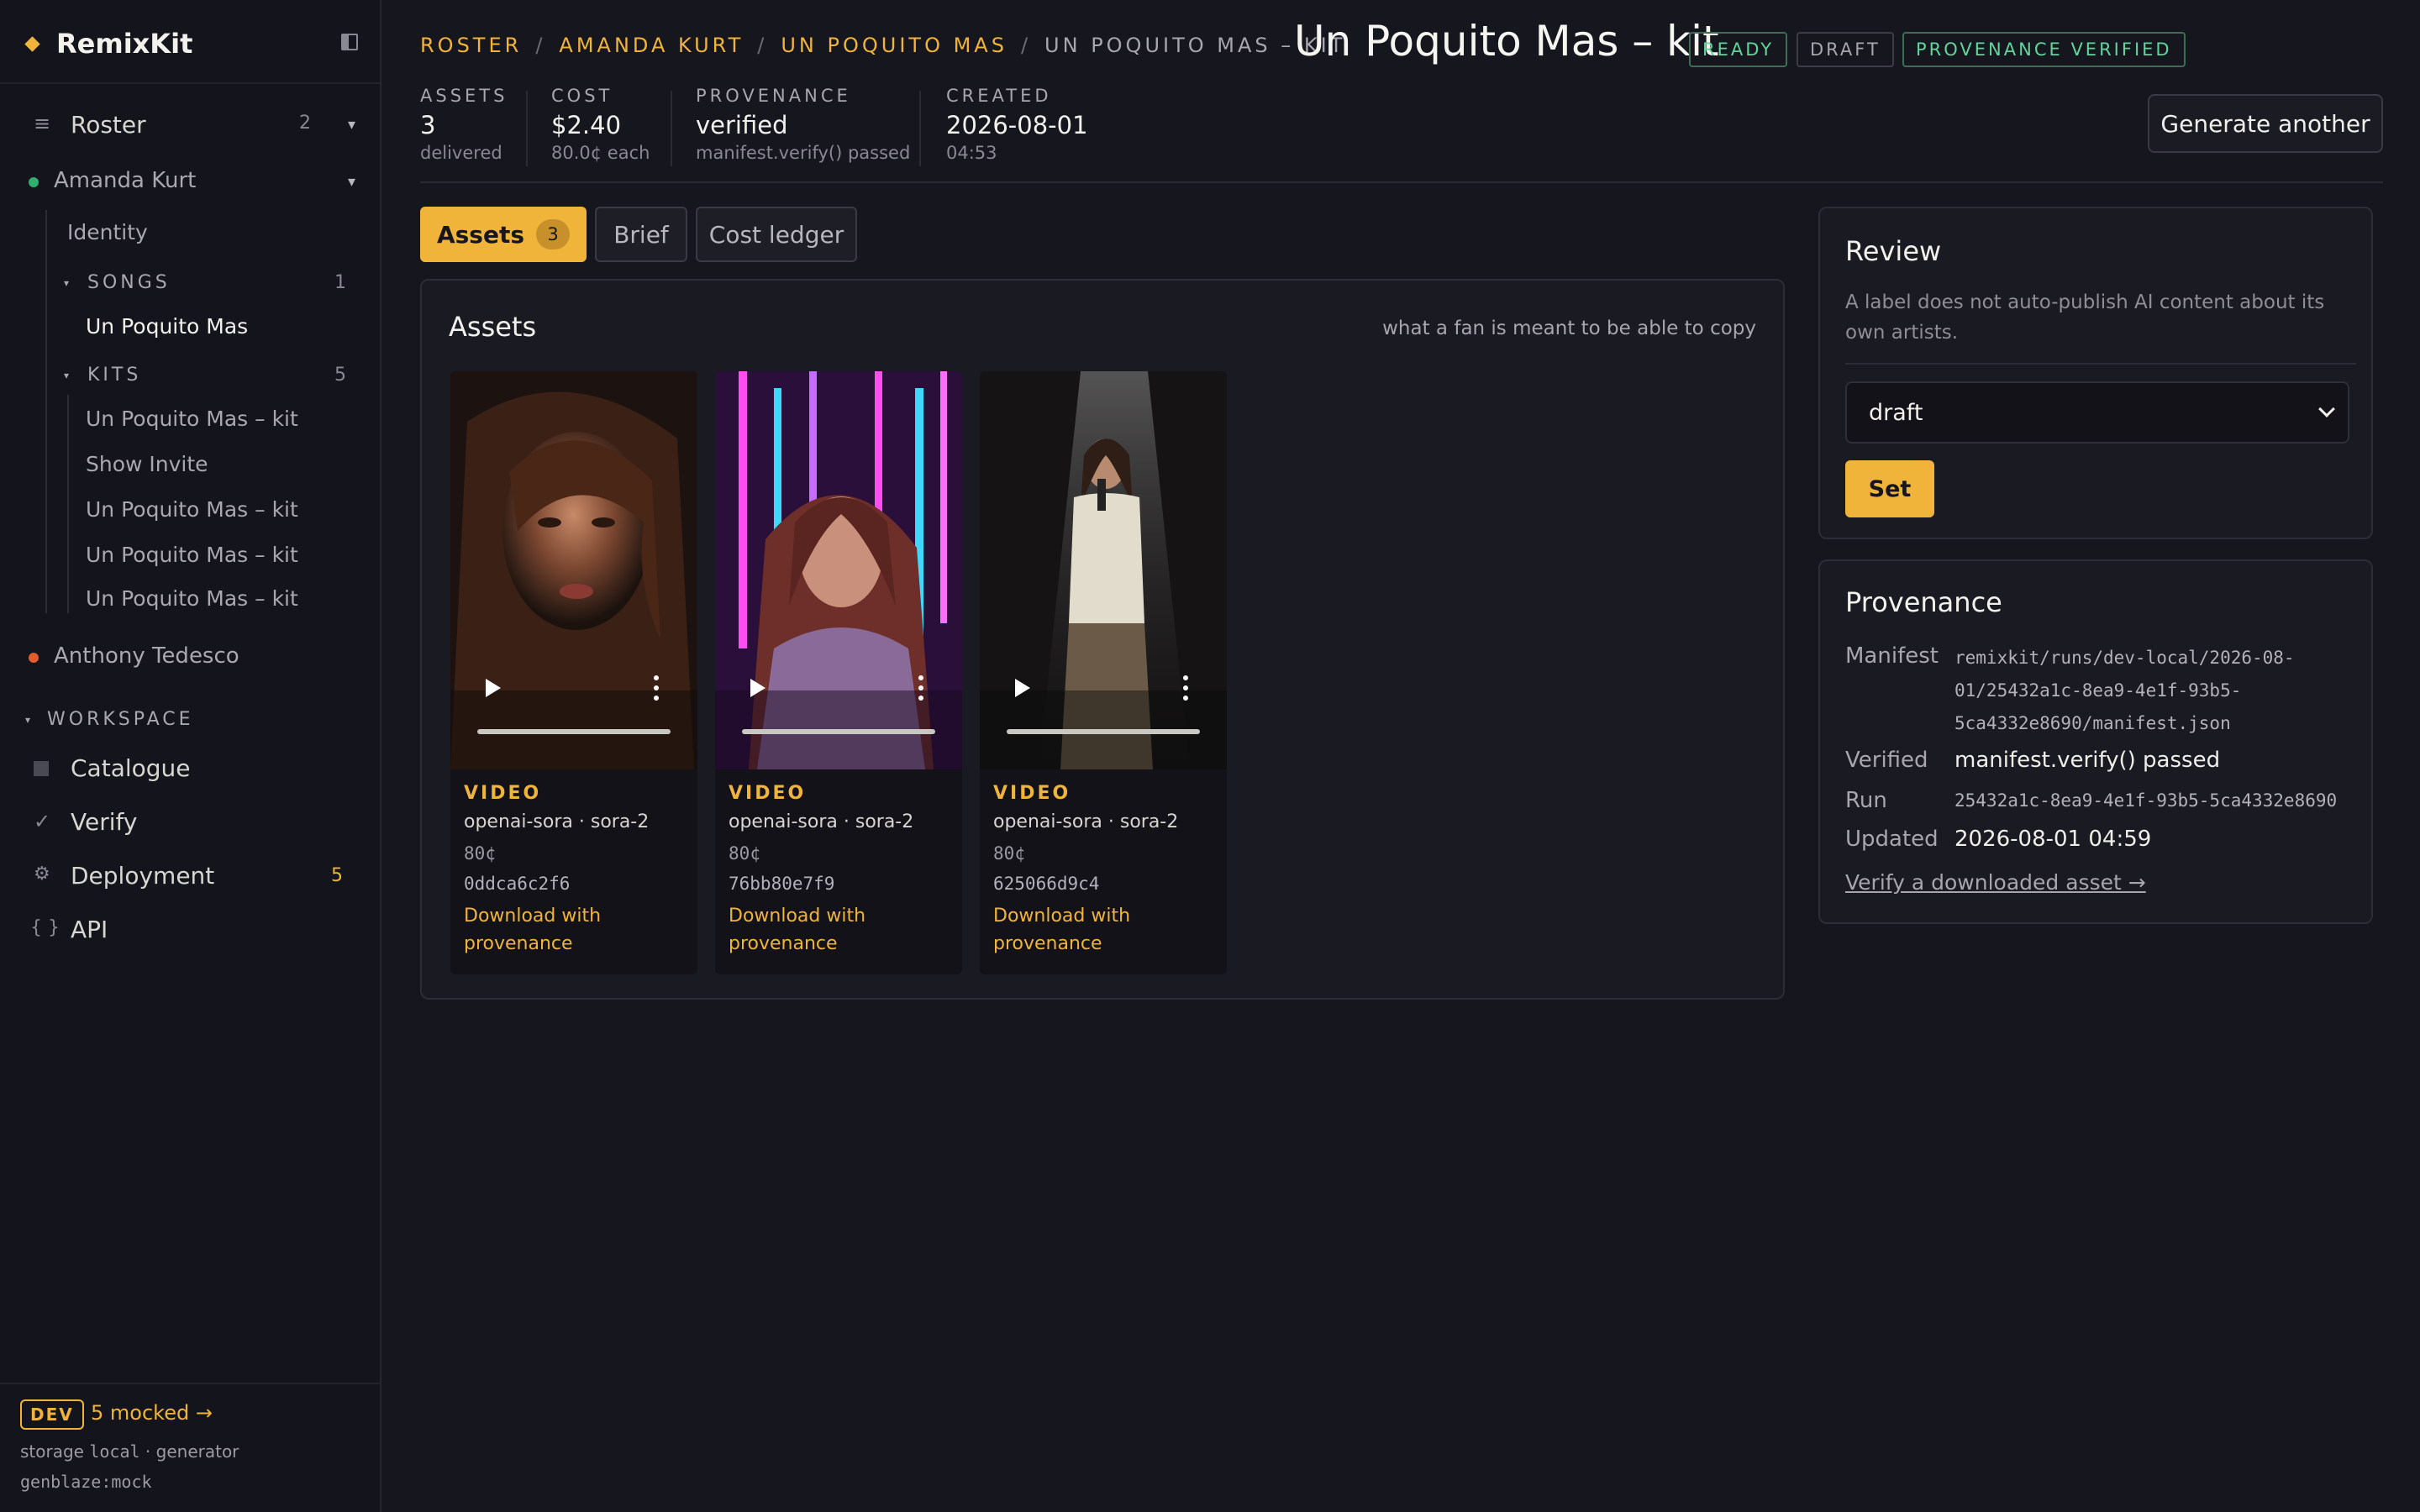 The height and width of the screenshot is (1512, 2420). Describe the element at coordinates (553, 234) in the screenshot. I see `tab-count-badge: 3` at that location.